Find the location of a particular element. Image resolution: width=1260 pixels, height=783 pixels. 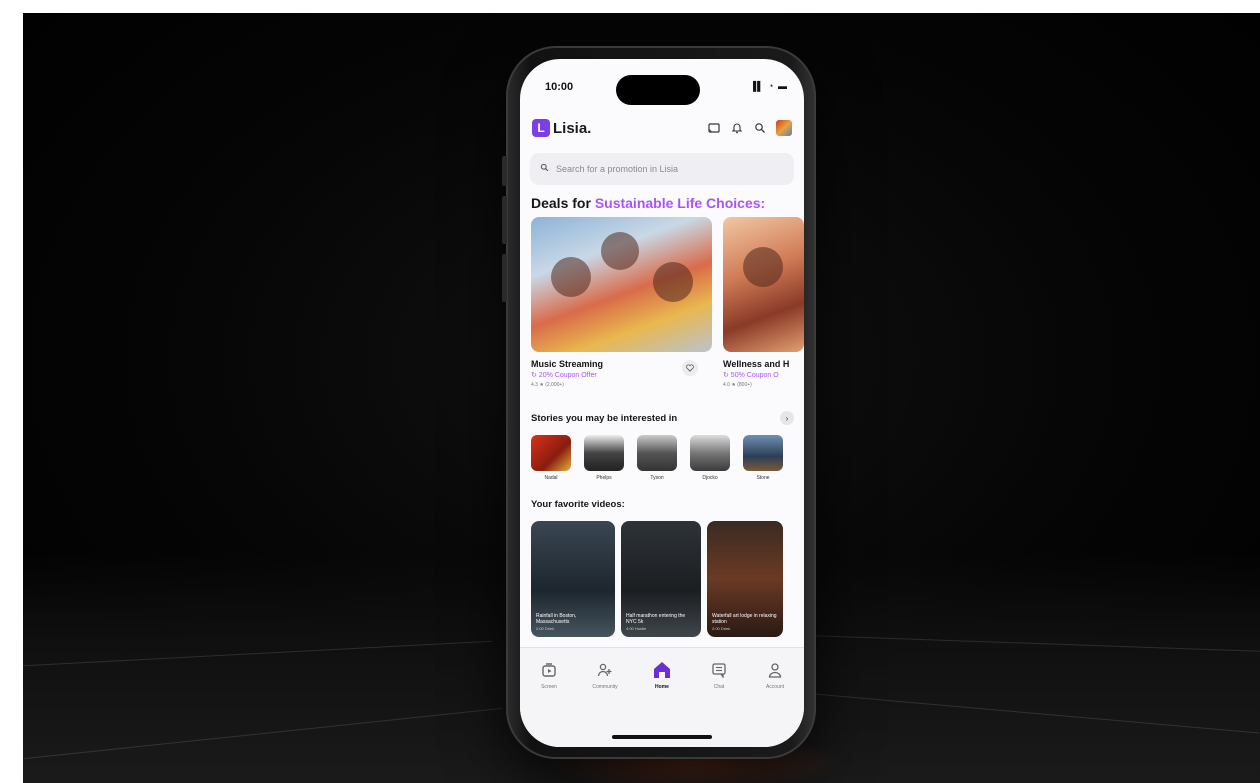

person-icon is located at coordinates (775, 670).